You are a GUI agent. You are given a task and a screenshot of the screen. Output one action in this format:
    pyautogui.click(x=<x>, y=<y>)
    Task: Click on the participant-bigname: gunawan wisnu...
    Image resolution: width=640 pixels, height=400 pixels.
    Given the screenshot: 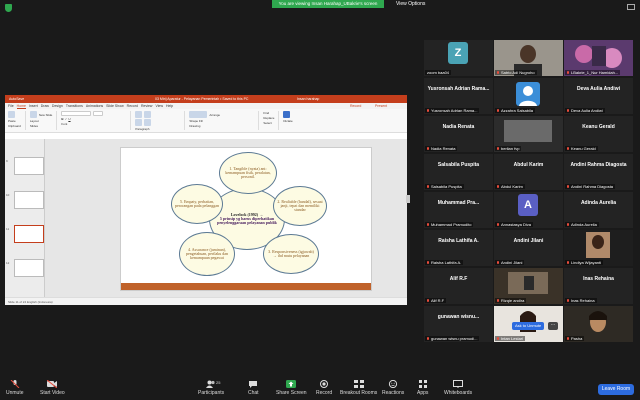 What is the action you would take?
    pyautogui.click(x=458, y=317)
    